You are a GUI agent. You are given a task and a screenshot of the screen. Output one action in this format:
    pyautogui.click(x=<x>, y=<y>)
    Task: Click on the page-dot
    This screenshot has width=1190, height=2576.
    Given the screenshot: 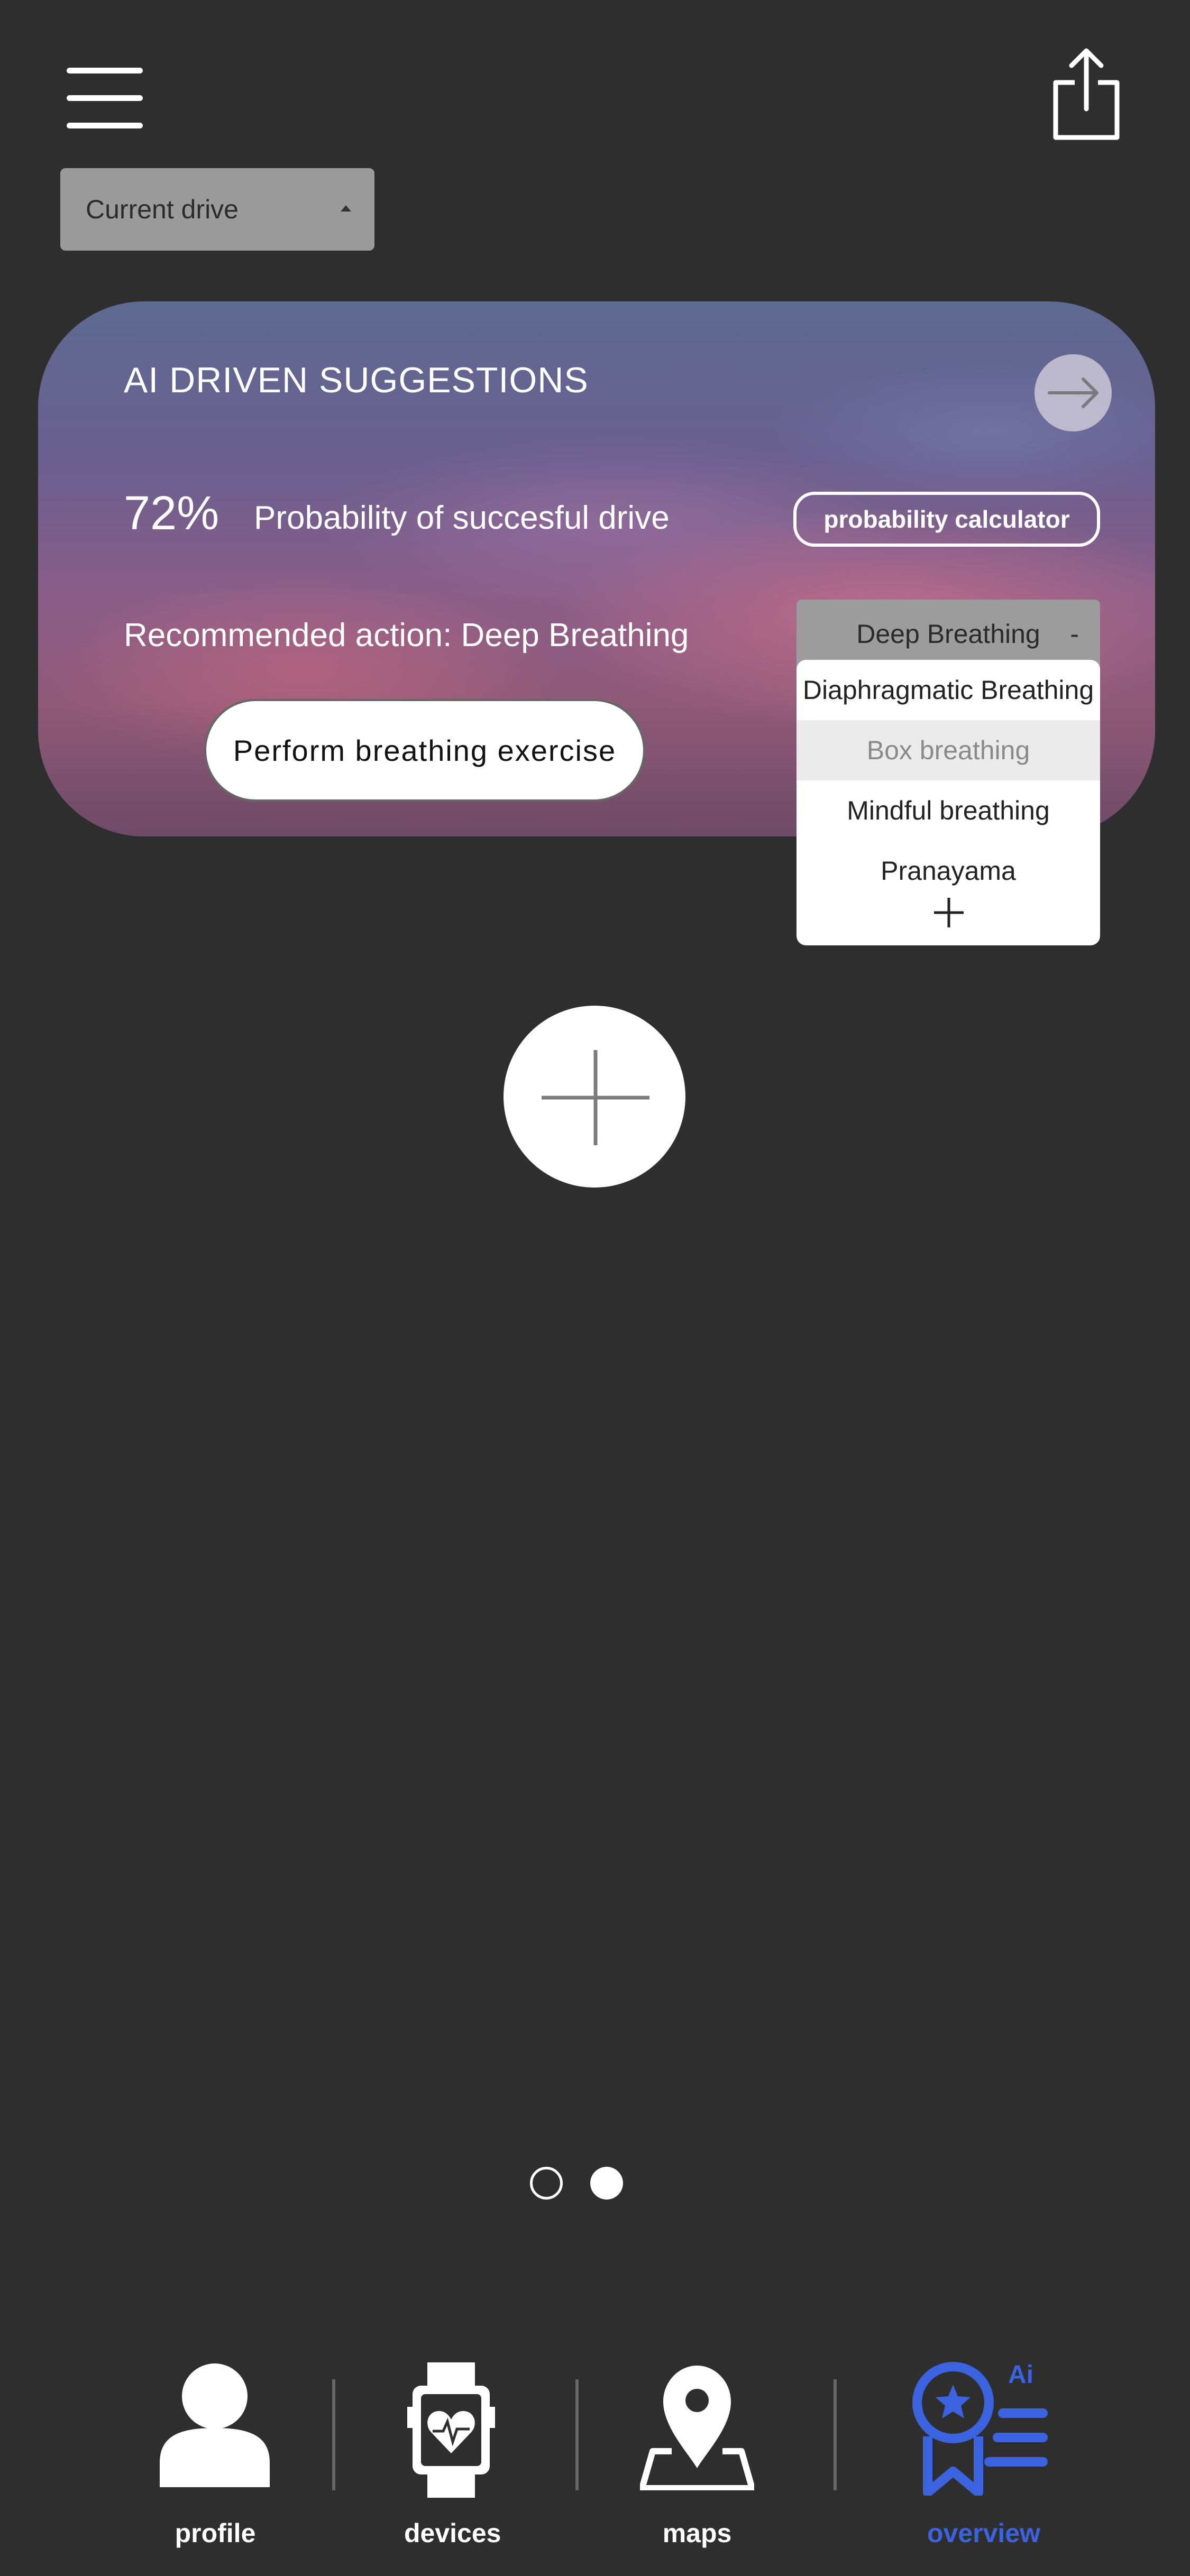 What is the action you would take?
    pyautogui.click(x=546, y=2183)
    